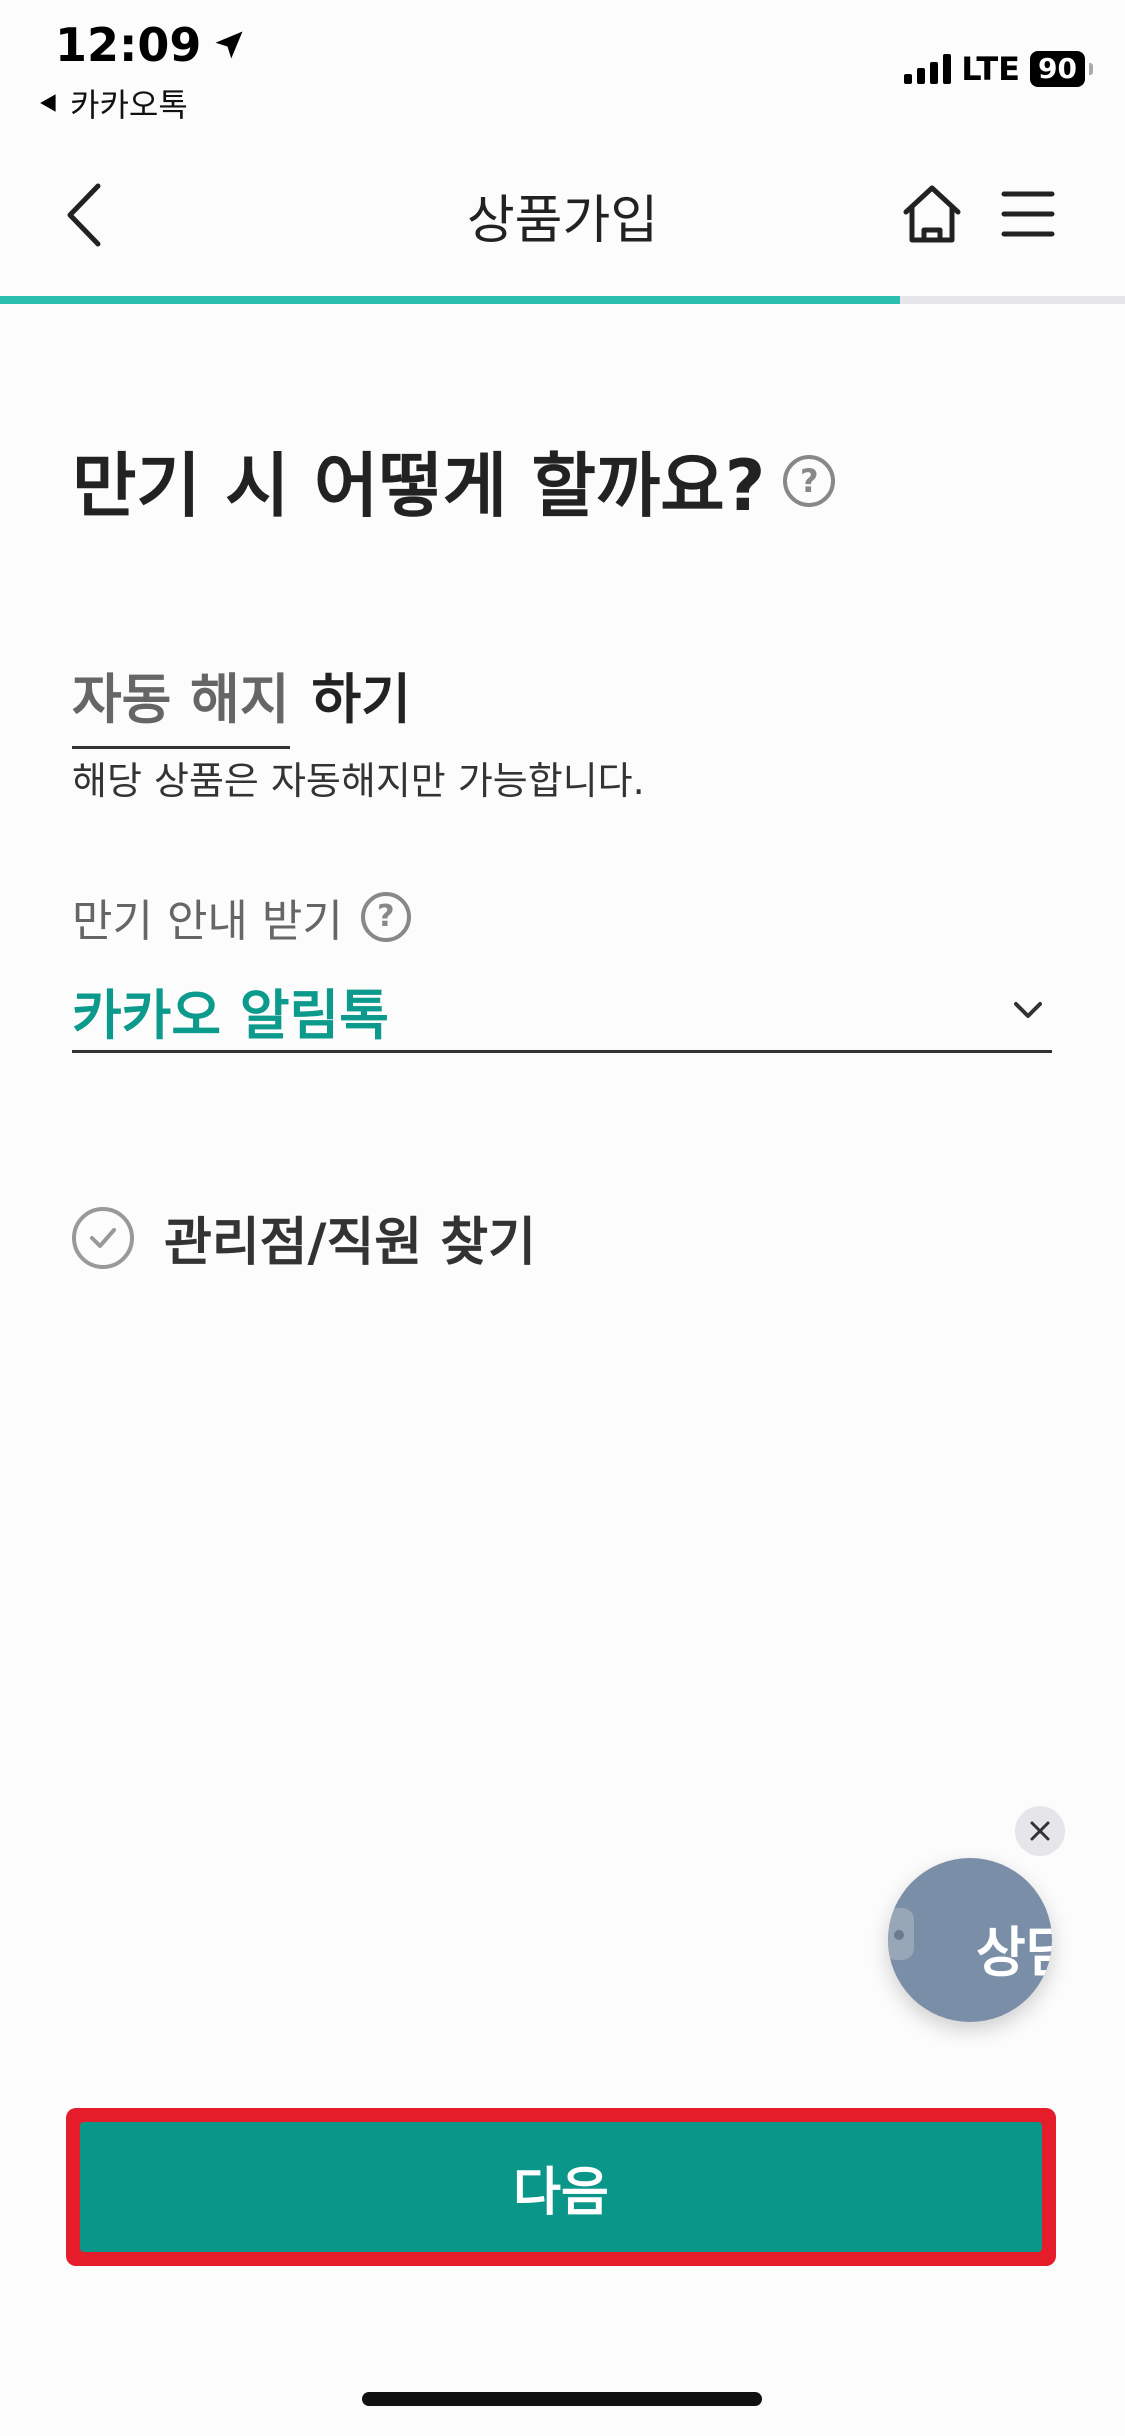 The image size is (1125, 2436). What do you see at coordinates (562, 2399) in the screenshot?
I see `home-indicator` at bounding box center [562, 2399].